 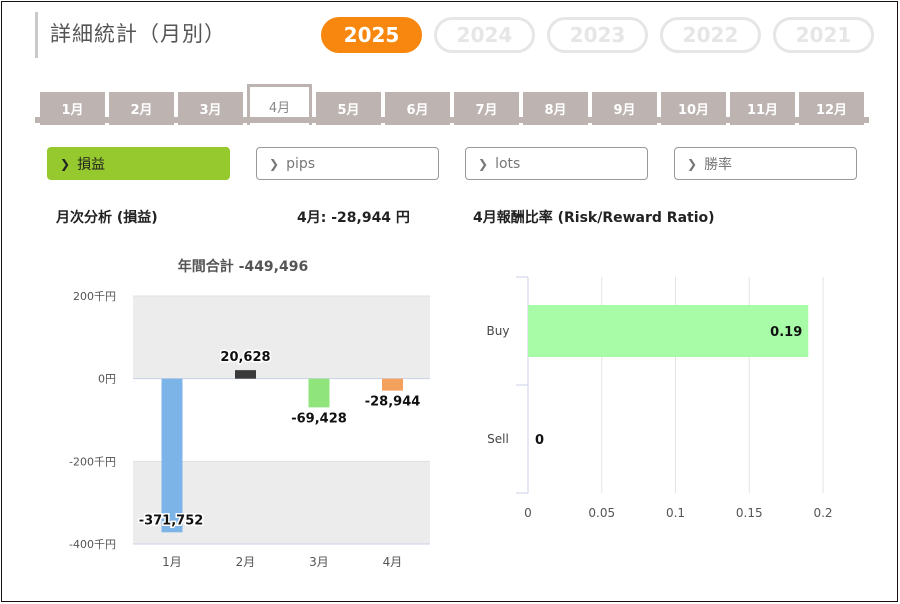 What do you see at coordinates (107, 379) in the screenshot?
I see `y-tick-label: 0円` at bounding box center [107, 379].